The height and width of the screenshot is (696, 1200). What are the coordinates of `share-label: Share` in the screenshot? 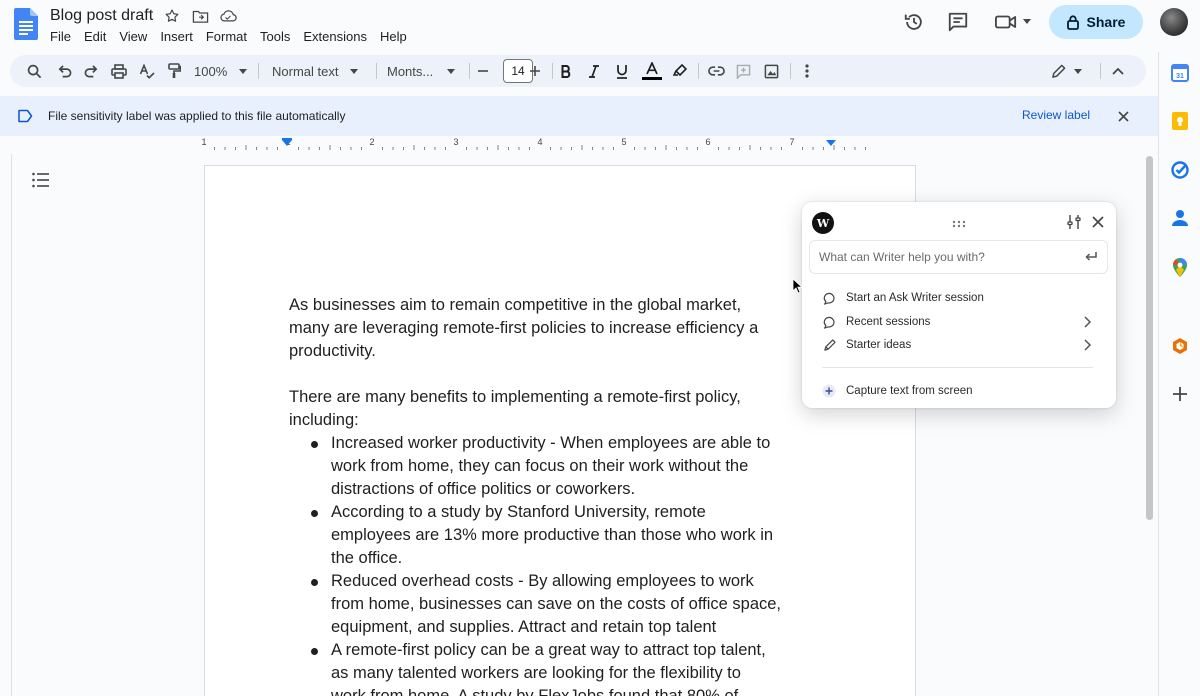 It's located at (1106, 22).